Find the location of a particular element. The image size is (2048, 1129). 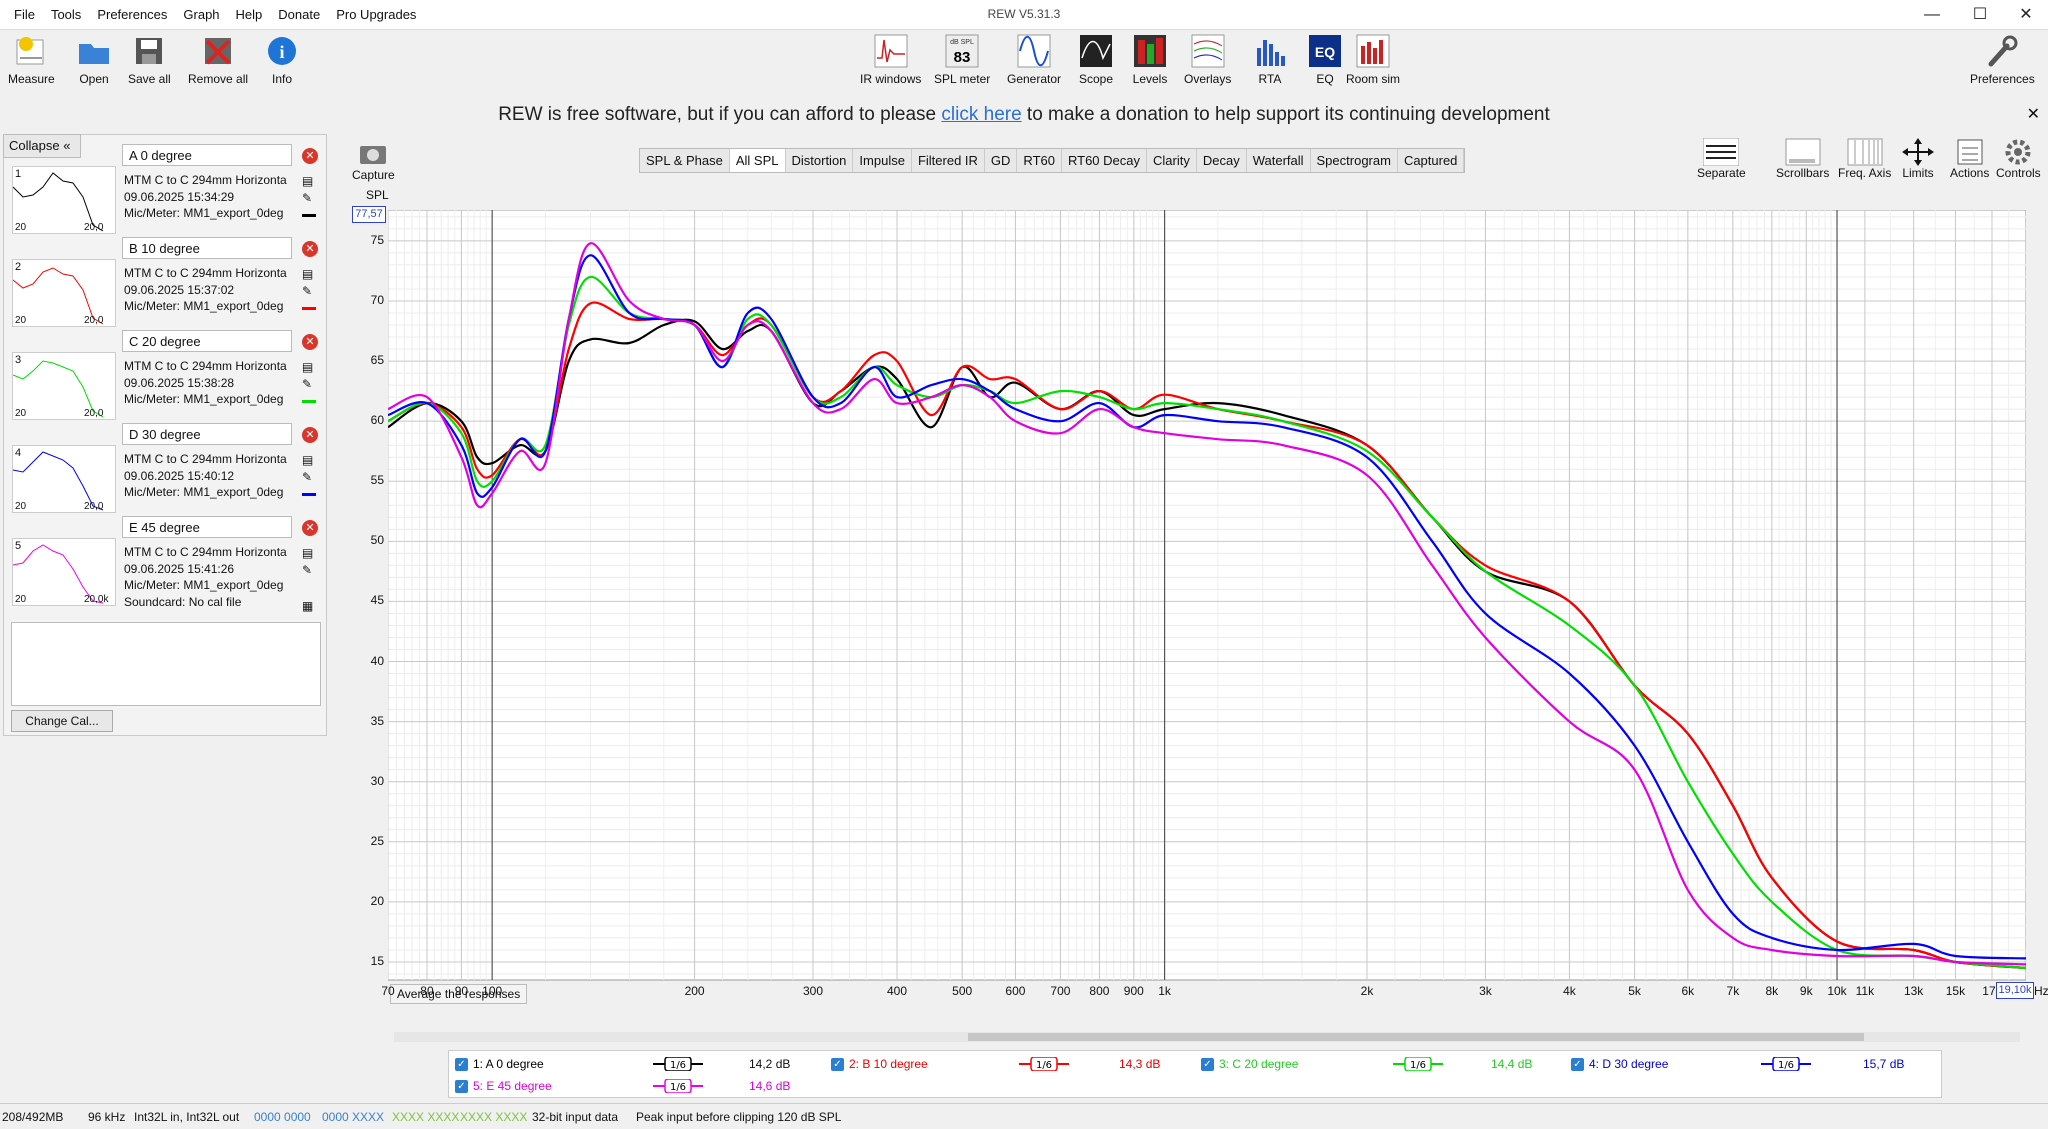

measurement-name-field: A 0 degree is located at coordinates (207, 155).